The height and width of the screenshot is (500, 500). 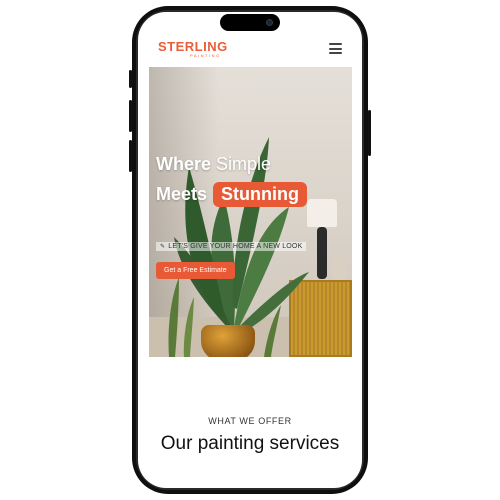 What do you see at coordinates (228, 341) in the screenshot?
I see `brass-plant-pot-image` at bounding box center [228, 341].